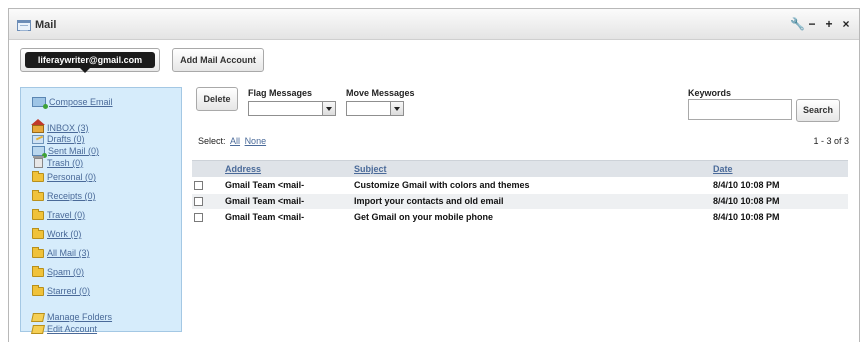  I want to click on move-messages-select, so click(375, 108).